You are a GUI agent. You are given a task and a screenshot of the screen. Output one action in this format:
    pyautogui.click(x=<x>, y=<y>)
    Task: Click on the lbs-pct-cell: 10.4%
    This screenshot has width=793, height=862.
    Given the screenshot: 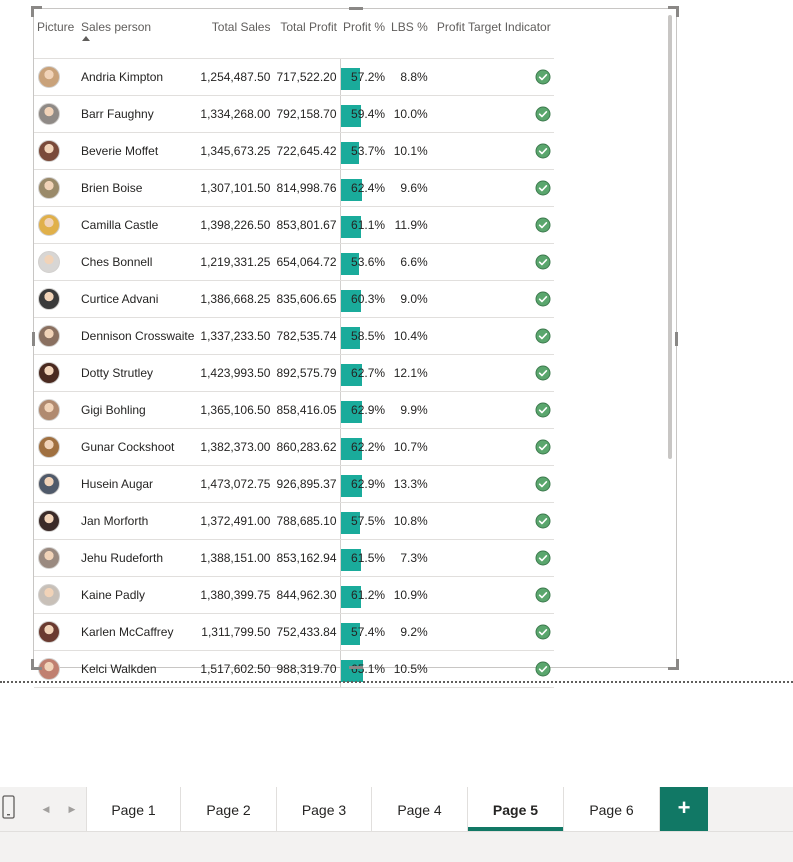 What is the action you would take?
    pyautogui.click(x=409, y=336)
    